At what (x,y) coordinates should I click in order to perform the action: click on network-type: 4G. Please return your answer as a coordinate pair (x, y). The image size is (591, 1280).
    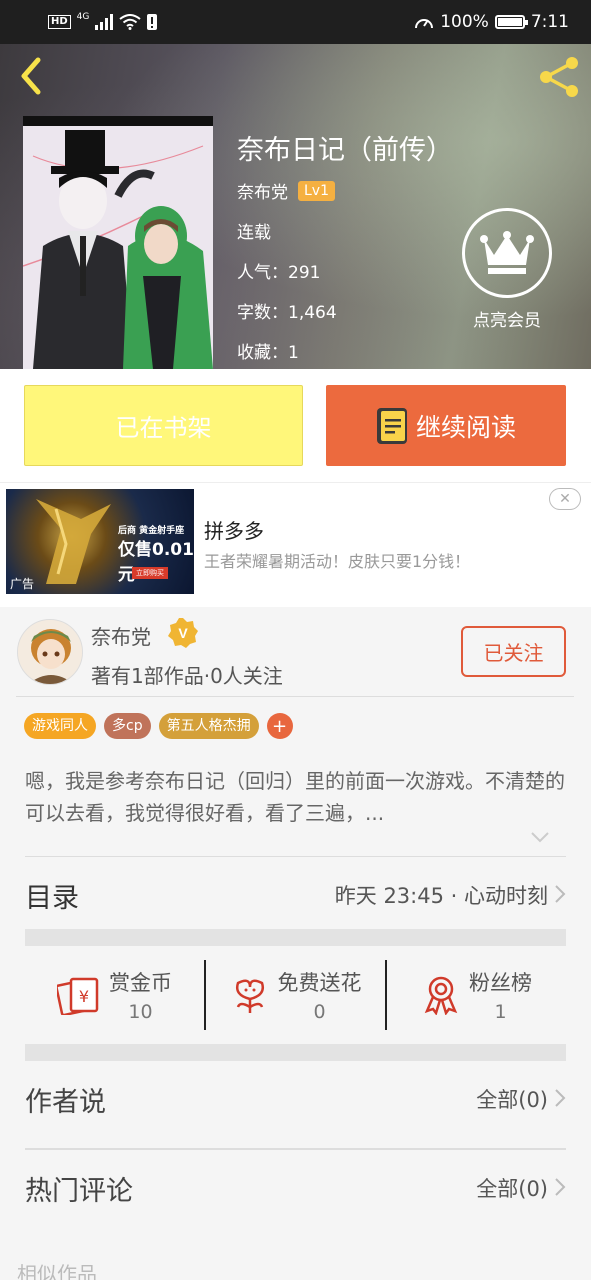
    Looking at the image, I should click on (83, 17).